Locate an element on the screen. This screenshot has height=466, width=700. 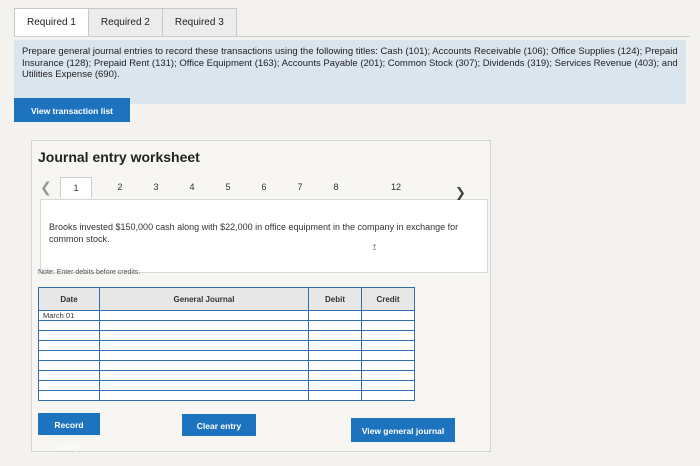
pager-page-6: 6 is located at coordinates (264, 187).